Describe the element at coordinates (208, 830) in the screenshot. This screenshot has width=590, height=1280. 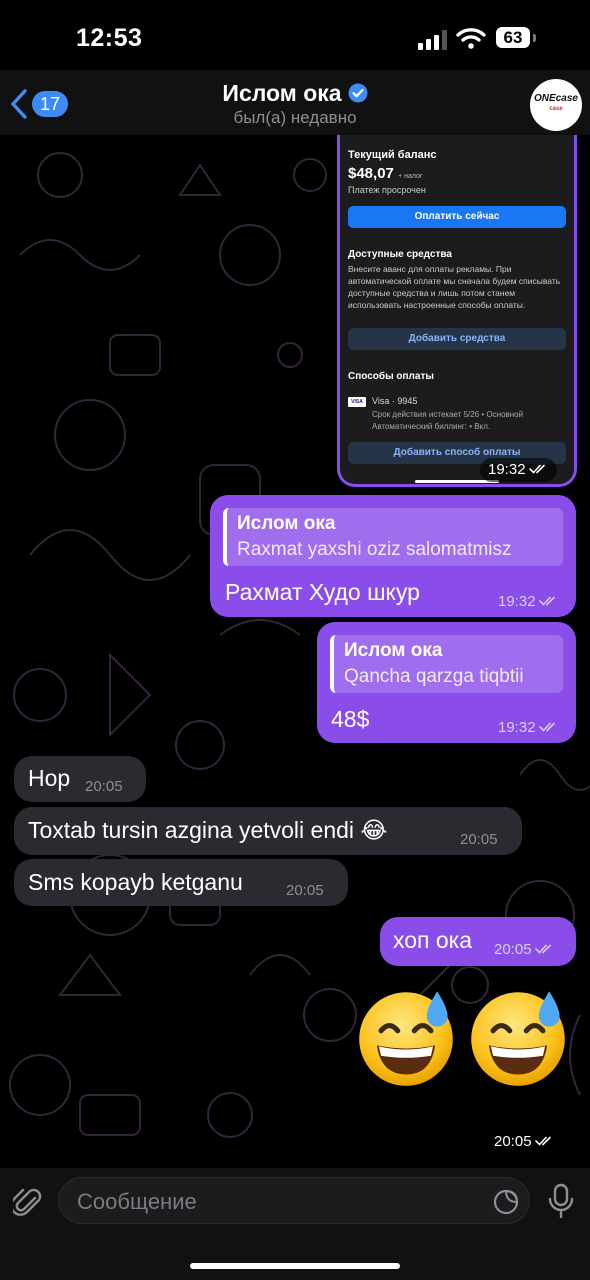
I see `message-text: Toxtab tursin azgina yetvoli endi 😂` at that location.